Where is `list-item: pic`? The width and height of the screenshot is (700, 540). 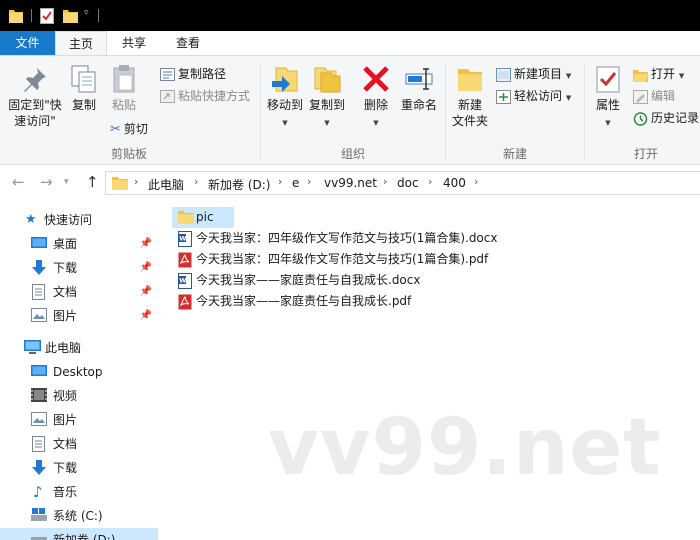
list-item: pic is located at coordinates (203, 217).